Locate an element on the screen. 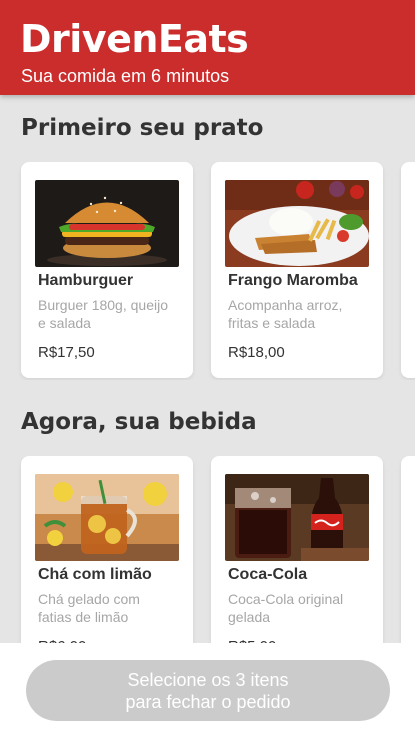  drink-description-line: gelada is located at coordinates (249, 617).